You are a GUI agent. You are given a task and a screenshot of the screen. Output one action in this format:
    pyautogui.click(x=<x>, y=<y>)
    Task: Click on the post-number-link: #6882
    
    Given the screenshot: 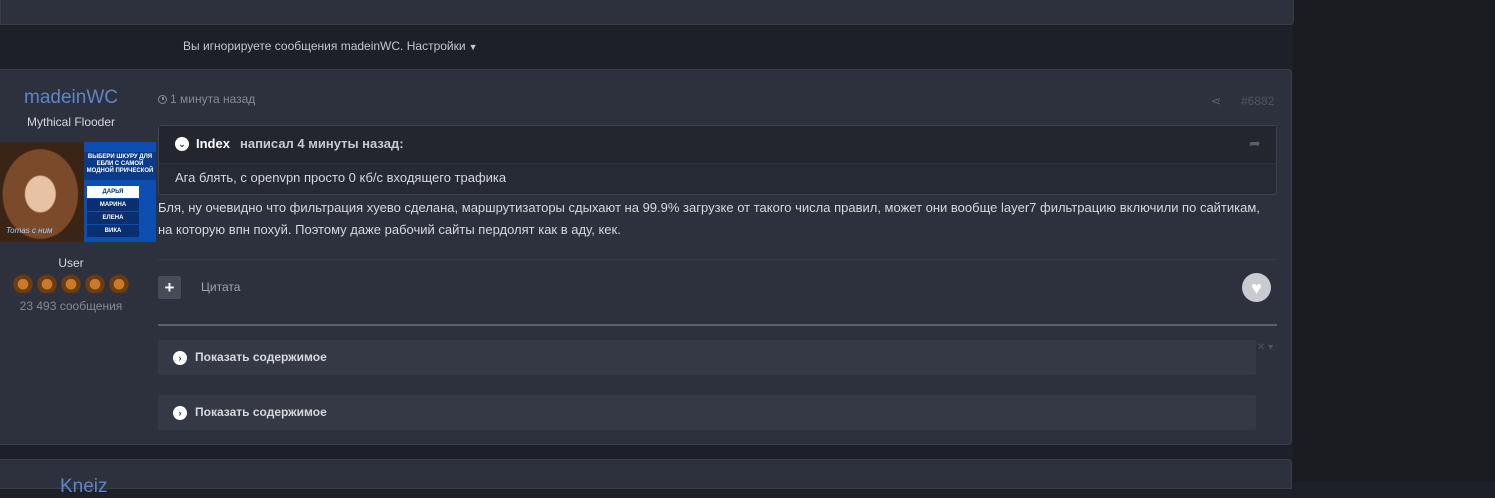 What is the action you would take?
    pyautogui.click(x=1257, y=101)
    